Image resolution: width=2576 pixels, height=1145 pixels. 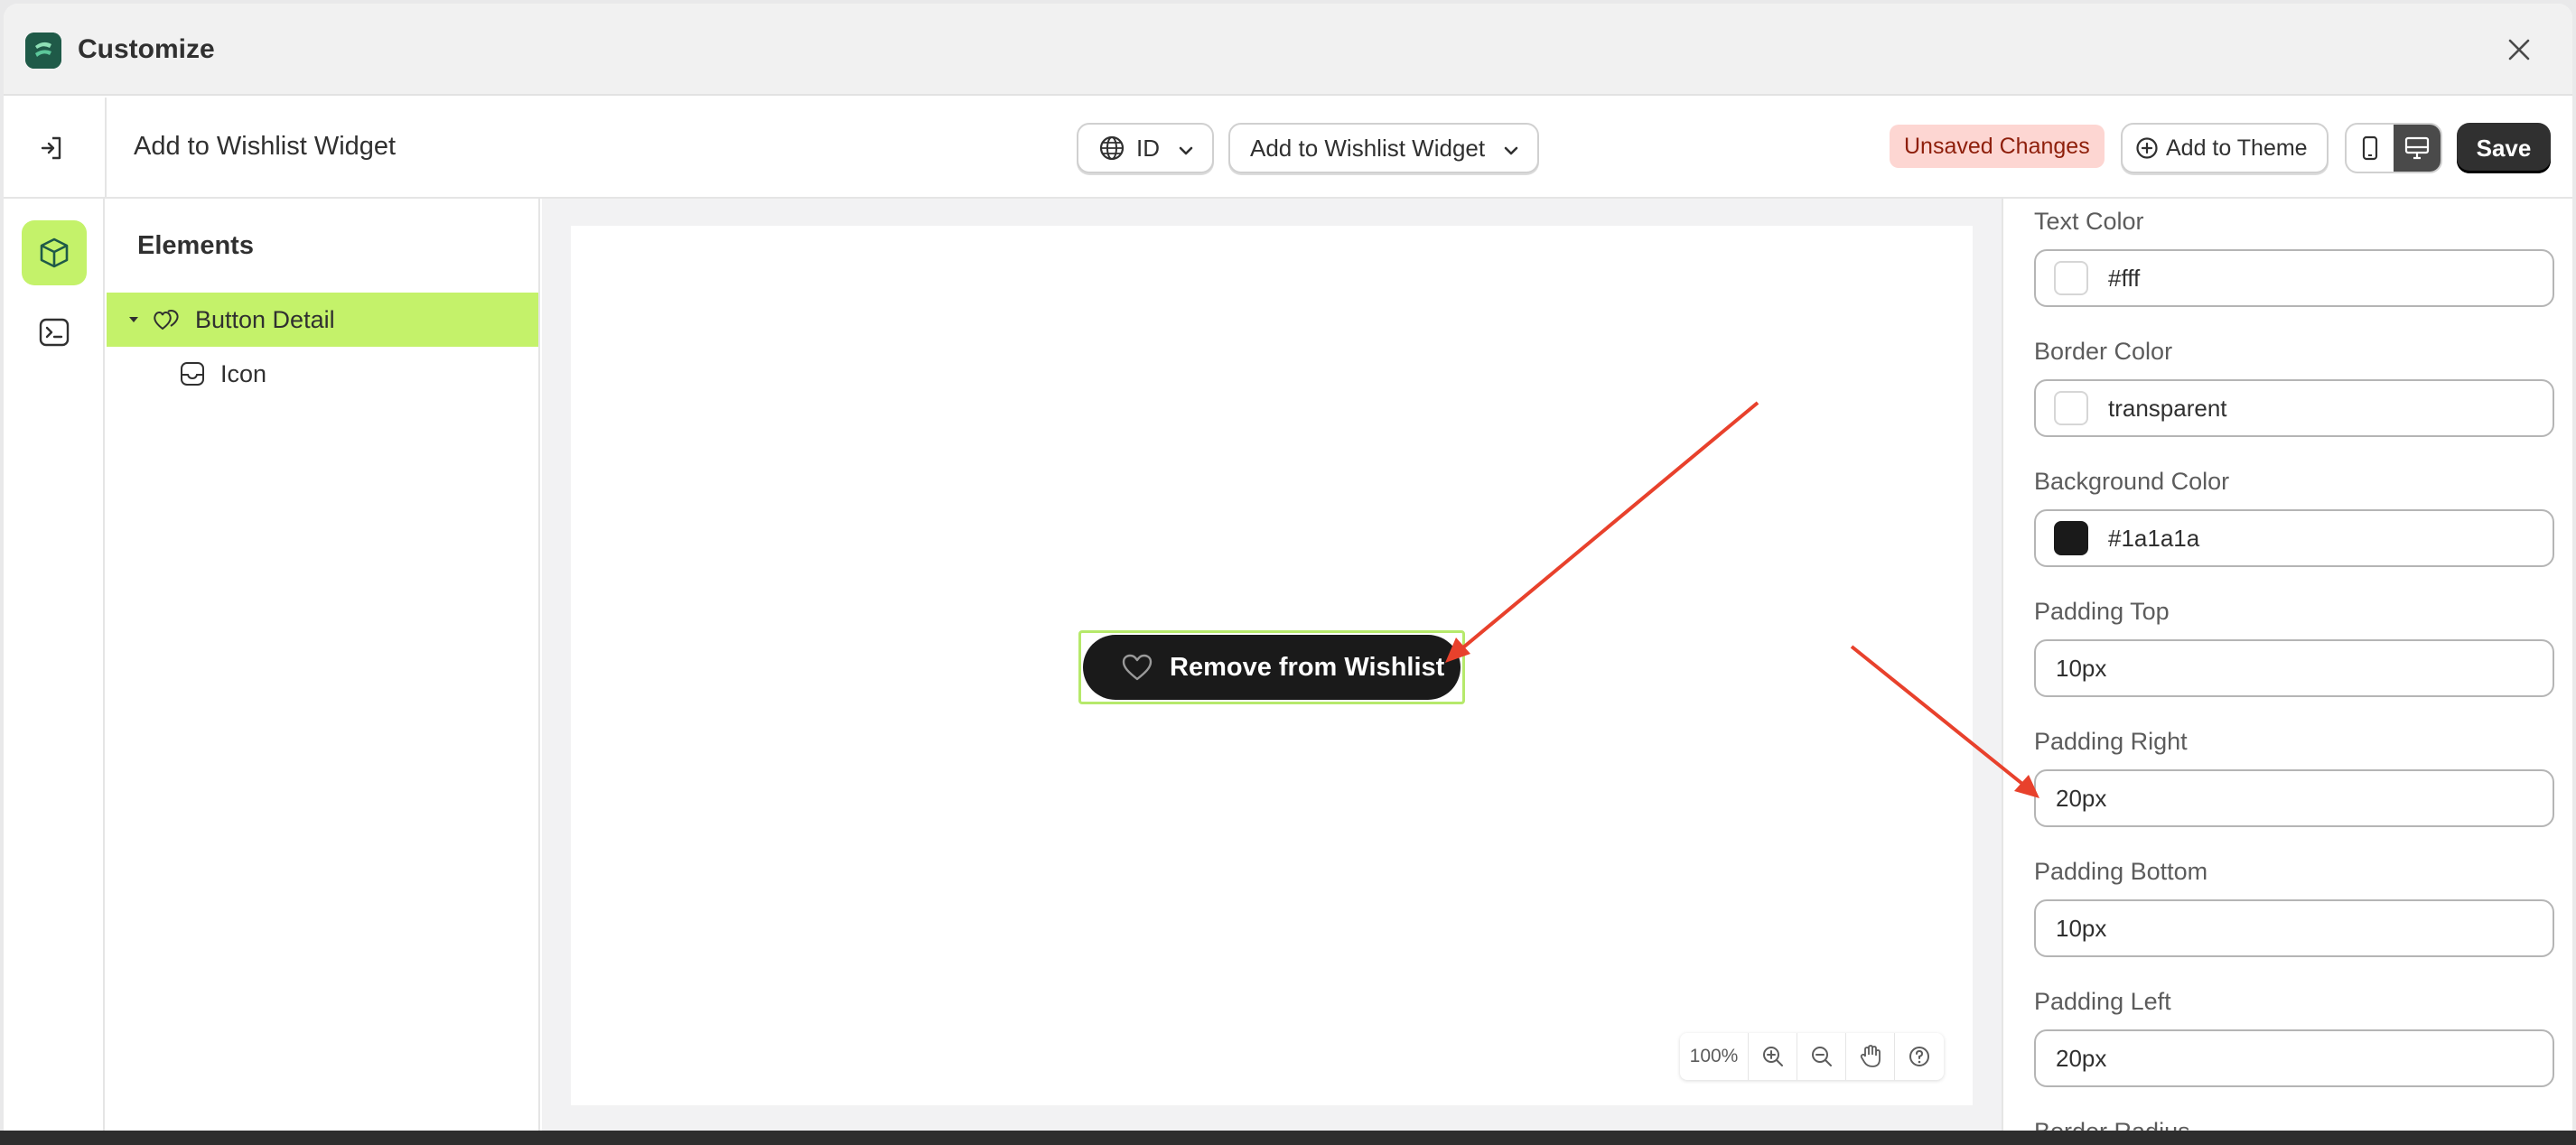 I want to click on field-label: Padding Bottom, so click(x=2121, y=871).